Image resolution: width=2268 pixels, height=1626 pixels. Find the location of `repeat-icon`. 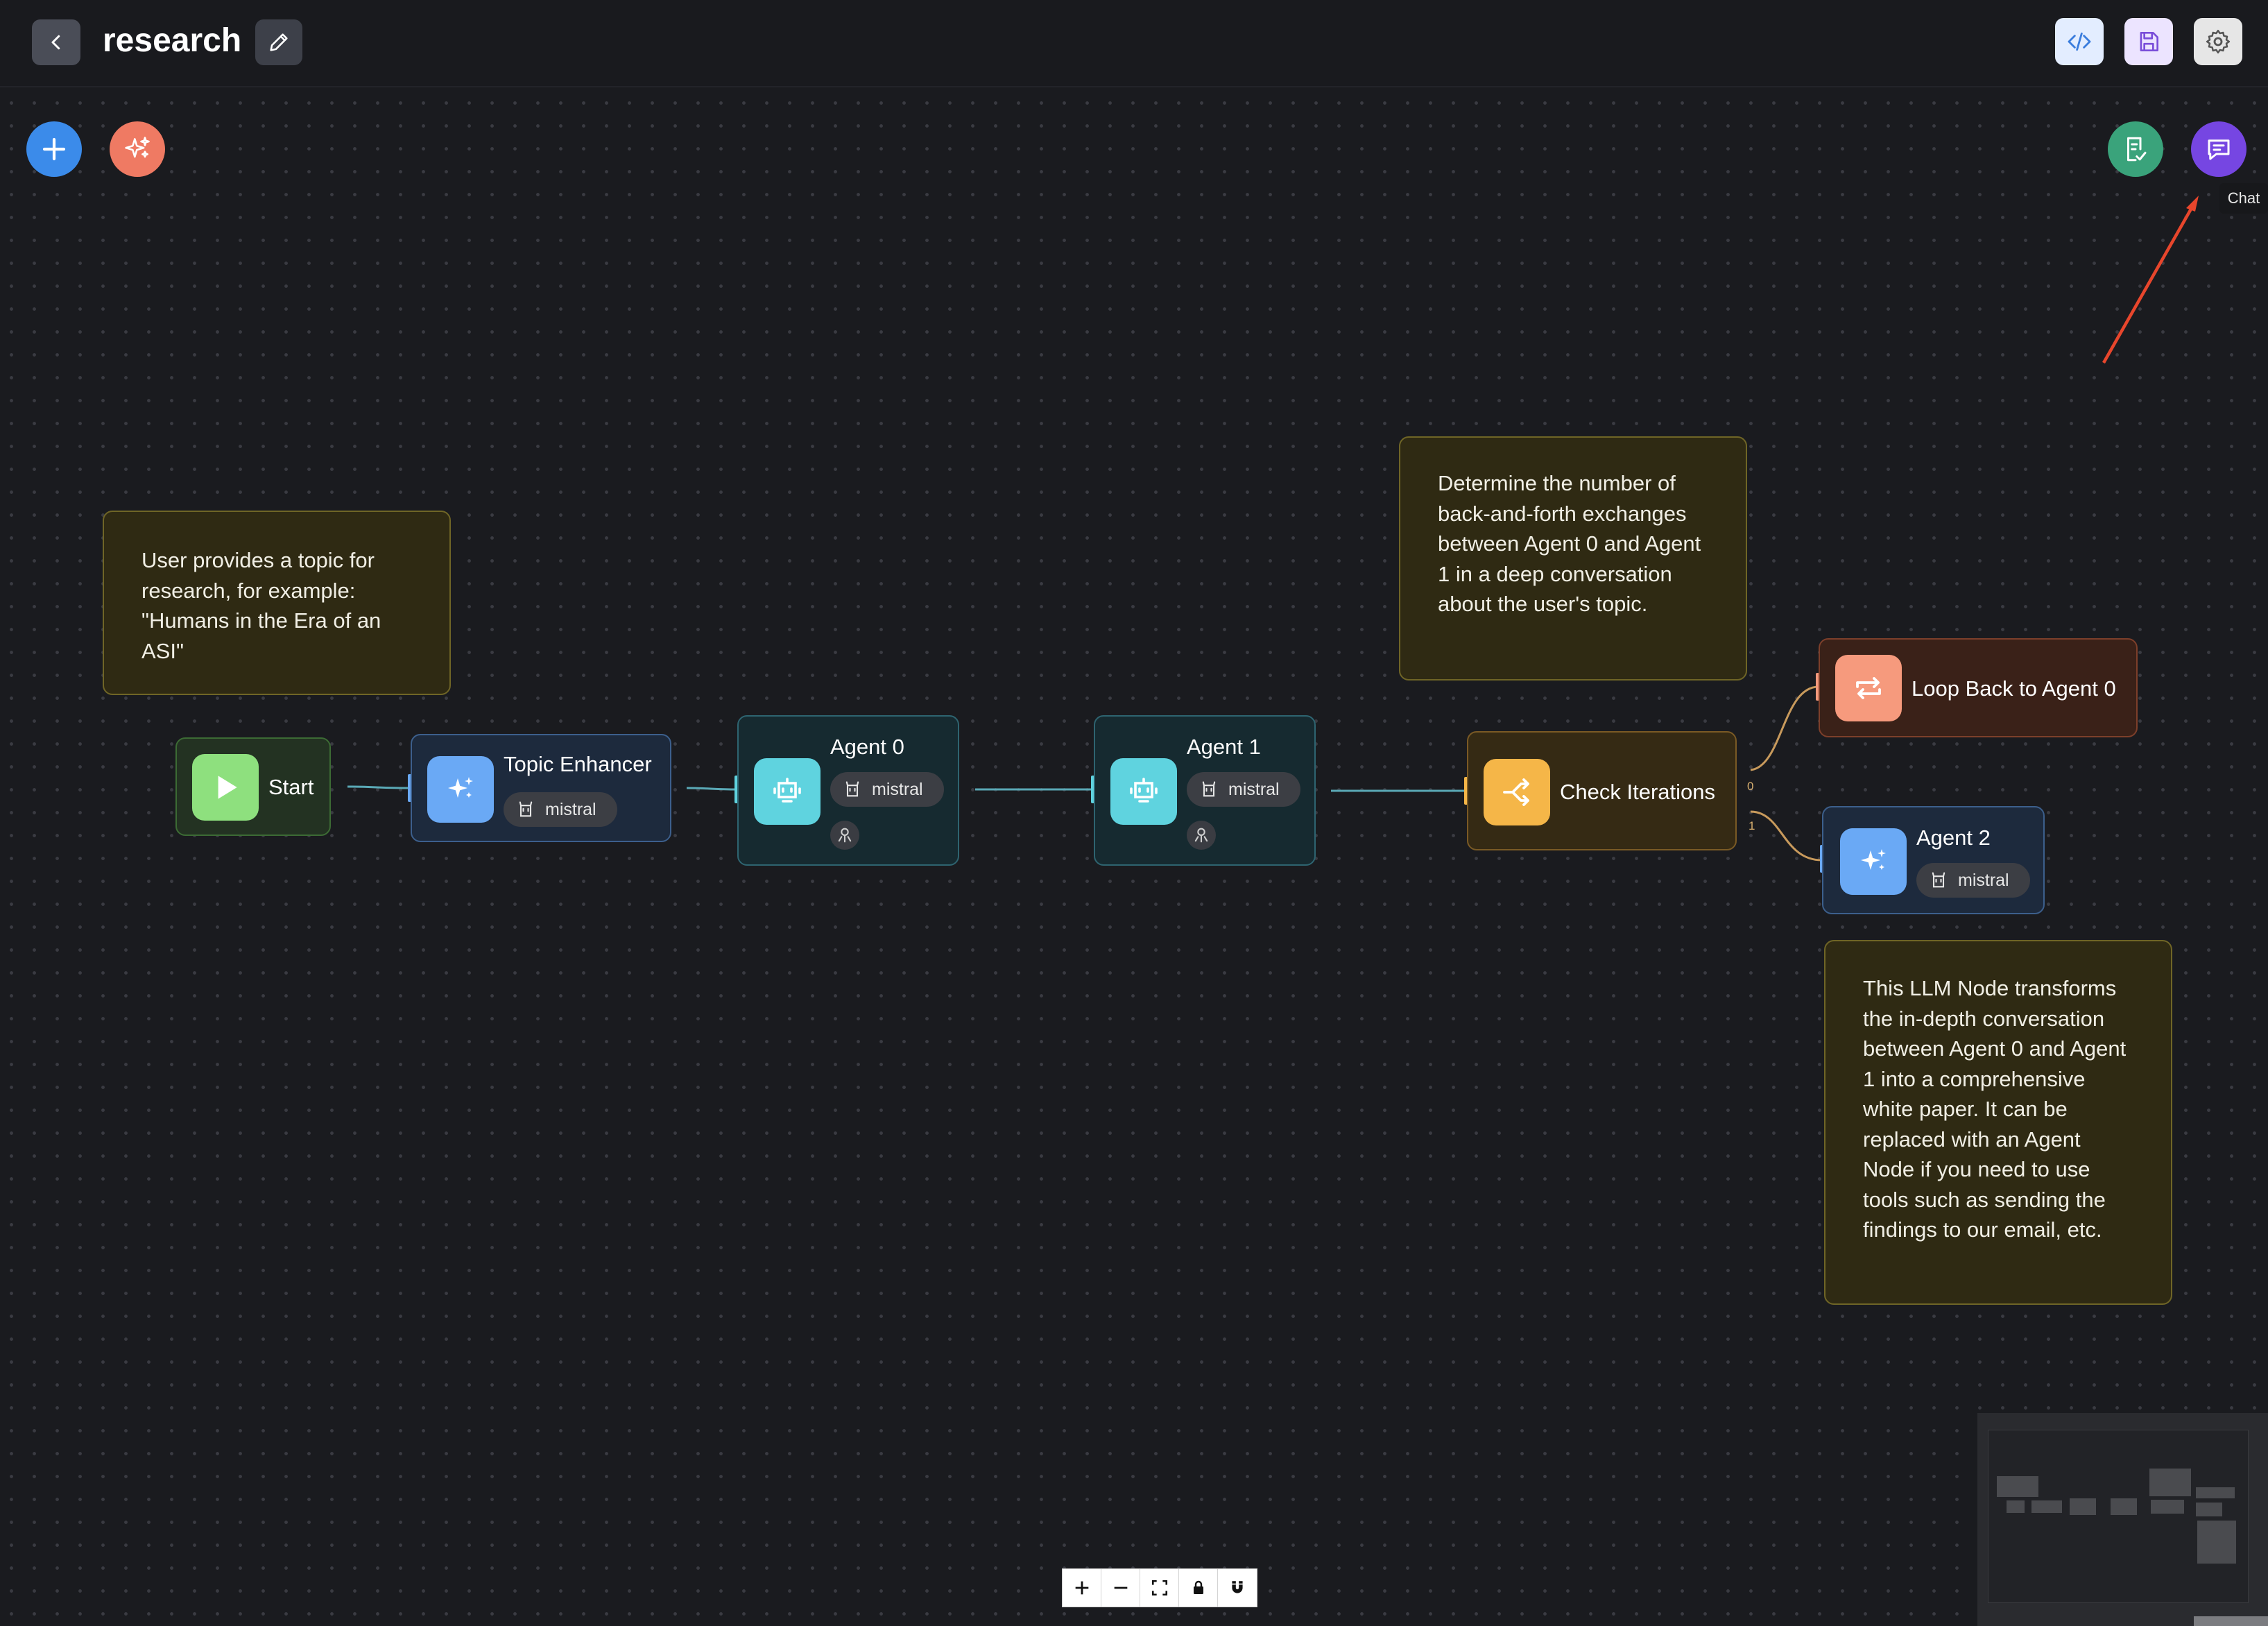

repeat-icon is located at coordinates (1868, 688).